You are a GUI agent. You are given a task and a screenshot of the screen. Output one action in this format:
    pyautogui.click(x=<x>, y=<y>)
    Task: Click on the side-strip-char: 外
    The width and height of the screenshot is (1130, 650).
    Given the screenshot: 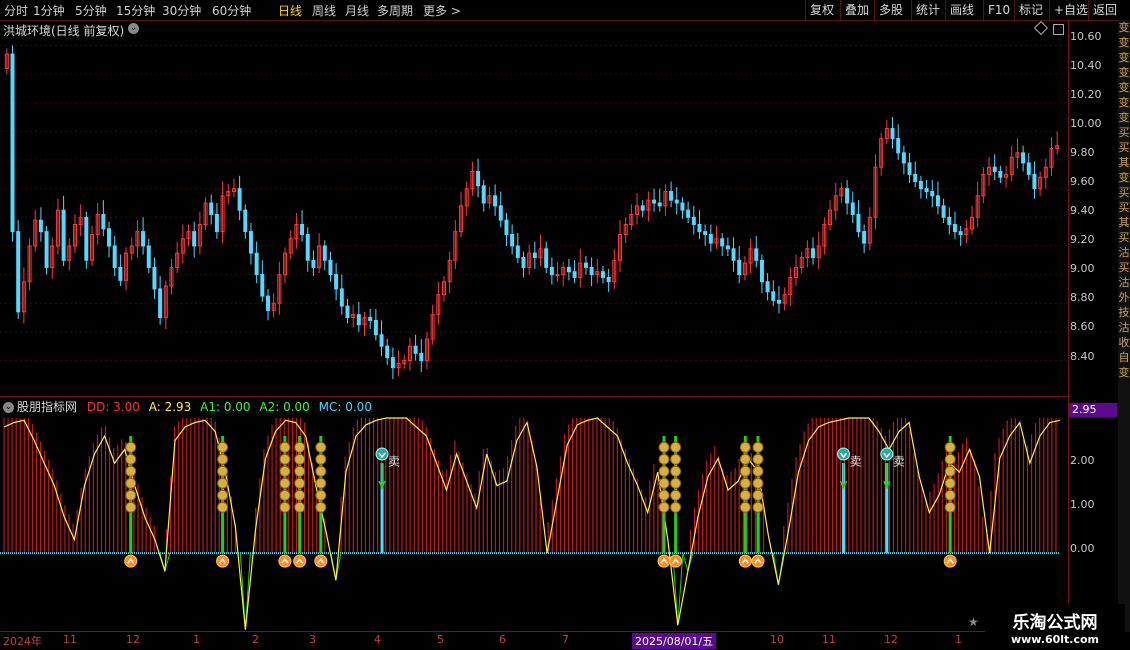 What is the action you would take?
    pyautogui.click(x=1124, y=297)
    